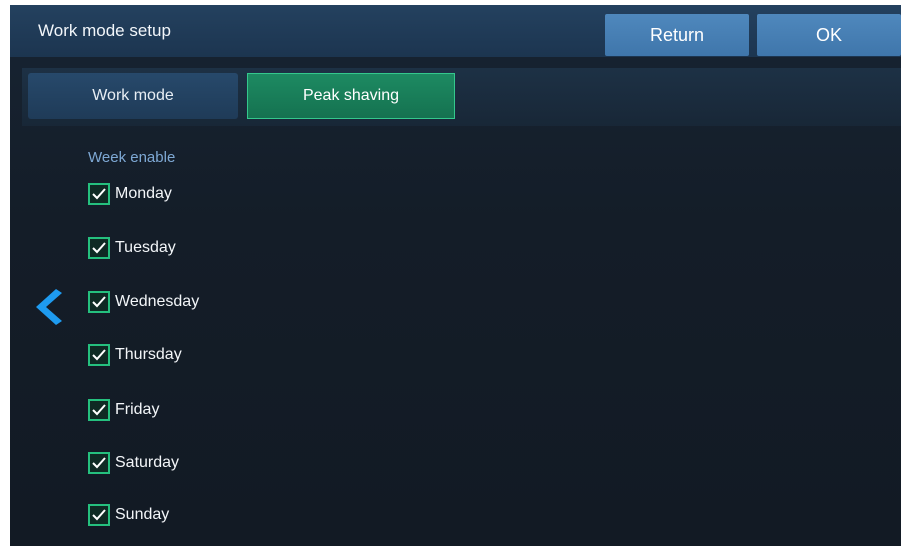  Describe the element at coordinates (143, 193) in the screenshot. I see `monday-label: Monday` at that location.